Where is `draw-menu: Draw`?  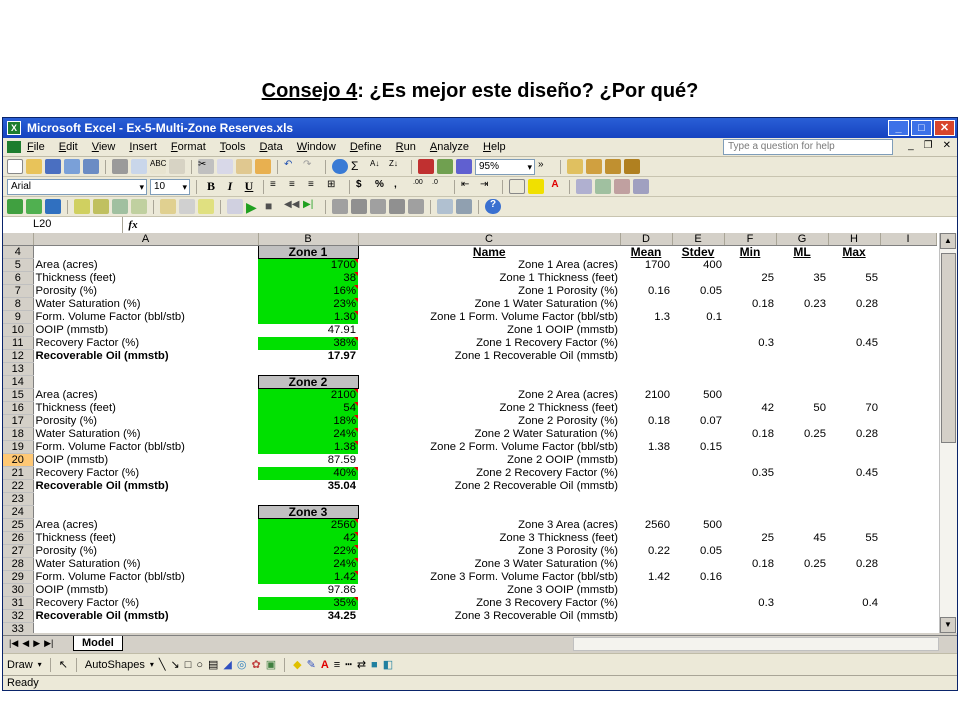
draw-menu: Draw is located at coordinates (20, 665).